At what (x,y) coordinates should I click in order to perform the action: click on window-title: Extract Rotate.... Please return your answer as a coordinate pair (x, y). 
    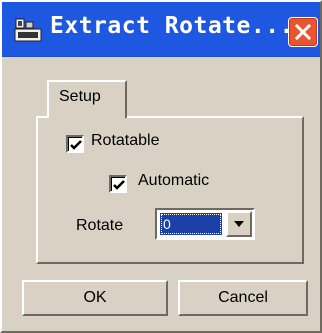
    Looking at the image, I should click on (172, 26).